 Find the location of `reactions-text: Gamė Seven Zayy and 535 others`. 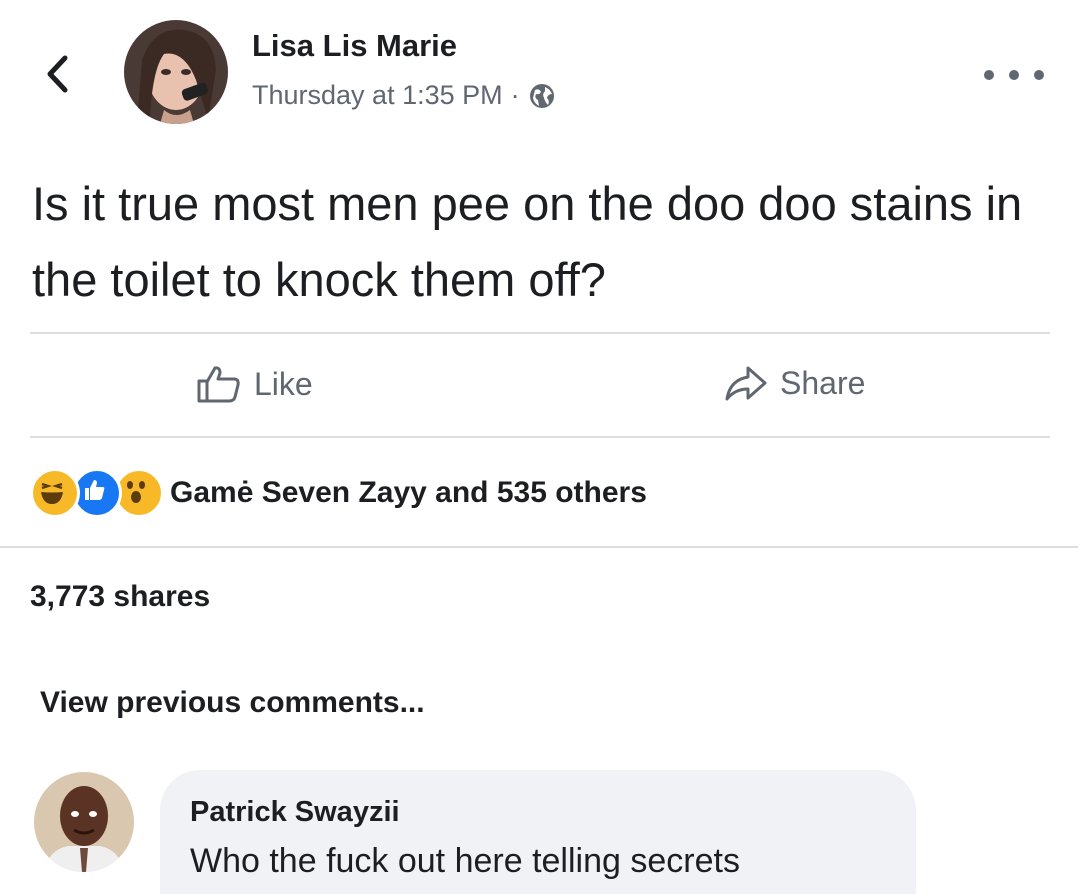

reactions-text: Gamė Seven Zayy and 535 others is located at coordinates (408, 492).